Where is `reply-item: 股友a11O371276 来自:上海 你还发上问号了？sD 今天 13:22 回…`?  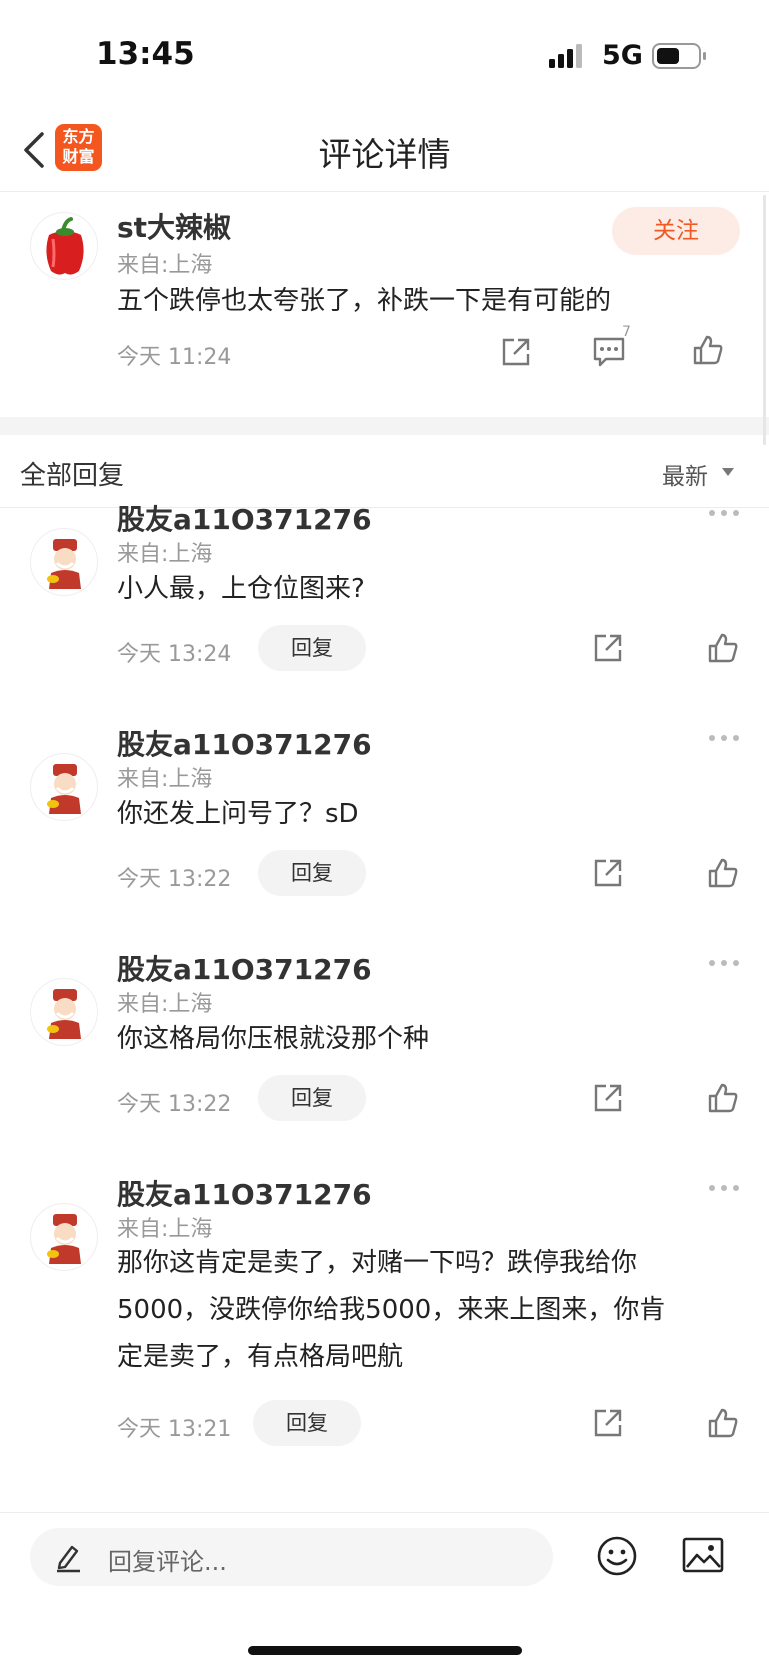
reply-item: 股友a11O371276 来自:上海 你还发上问号了？sD 今天 13:22 回… is located at coordinates (384, 843).